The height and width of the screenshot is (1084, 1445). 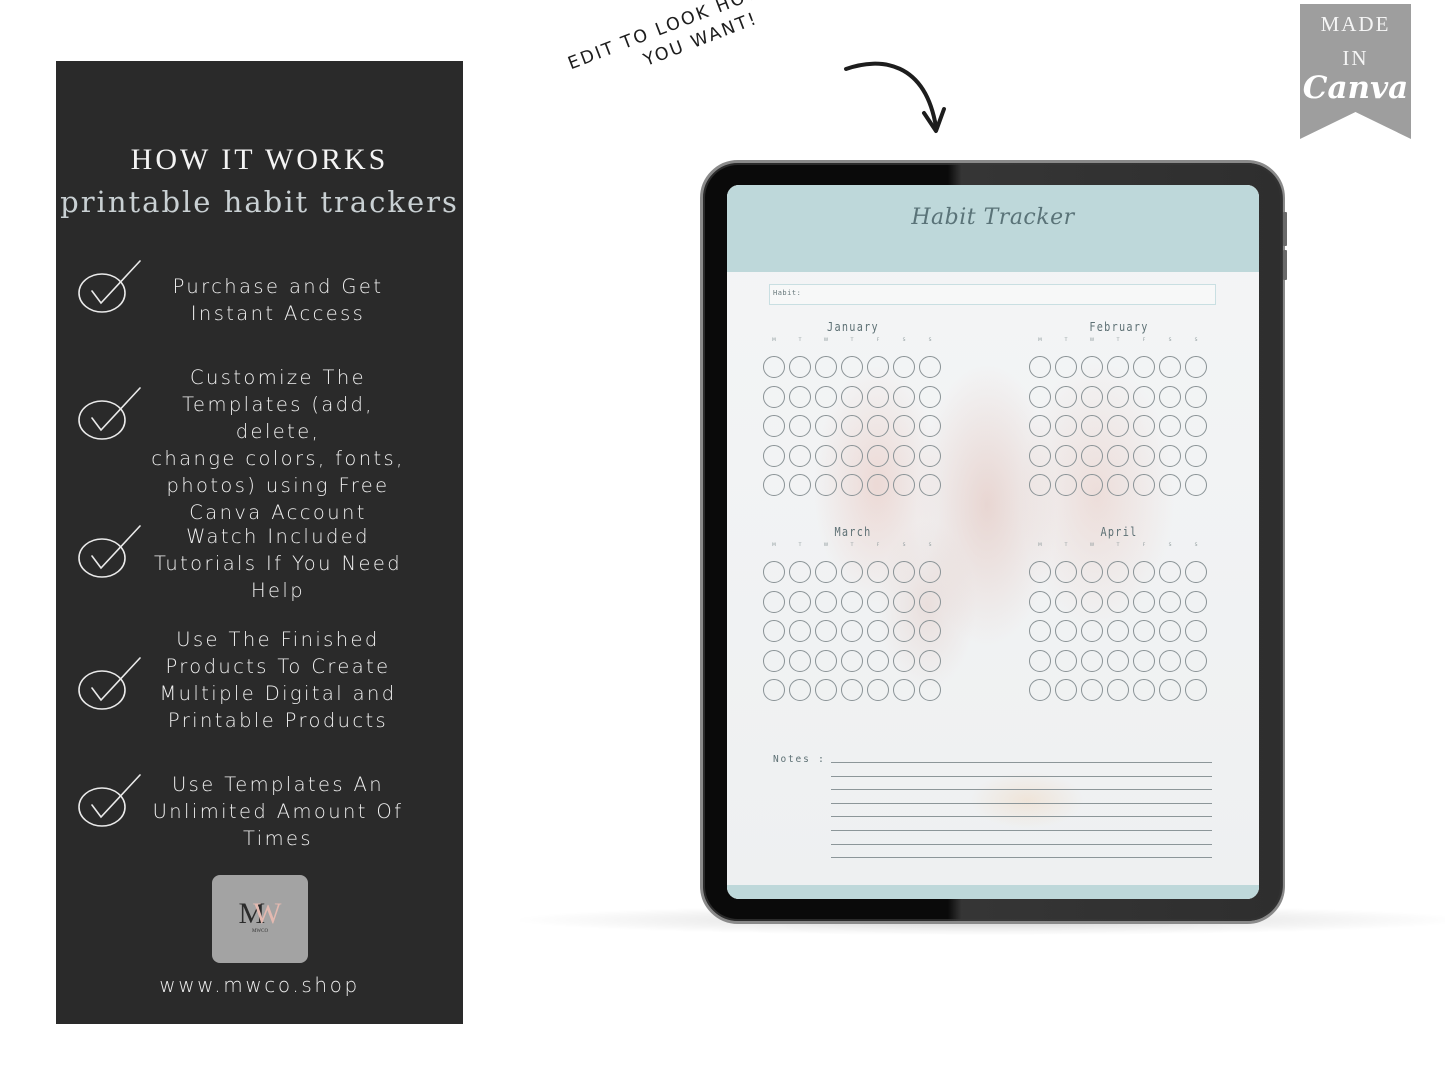 I want to click on website-link: www.mwco.shop, so click(x=259, y=985).